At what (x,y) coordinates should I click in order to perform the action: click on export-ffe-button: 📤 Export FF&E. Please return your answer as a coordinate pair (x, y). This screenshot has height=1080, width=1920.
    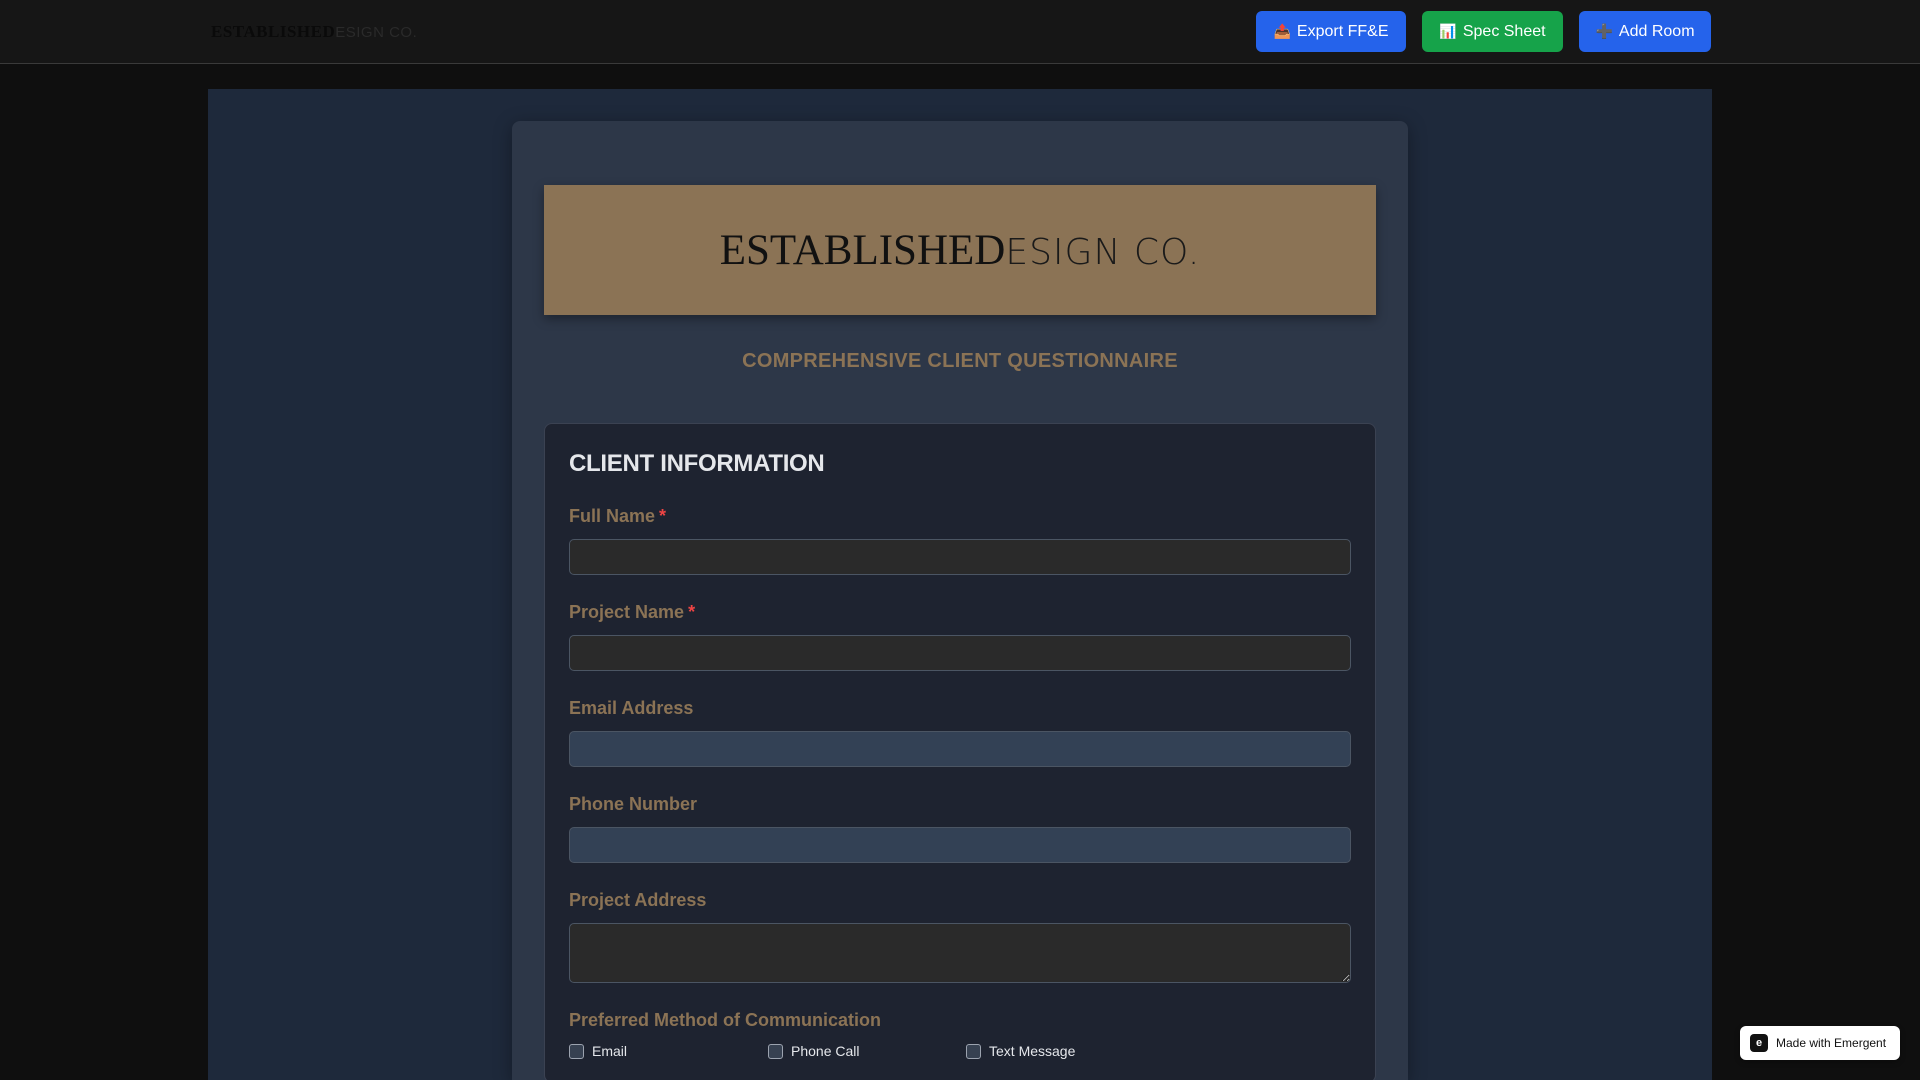
    Looking at the image, I should click on (1331, 31).